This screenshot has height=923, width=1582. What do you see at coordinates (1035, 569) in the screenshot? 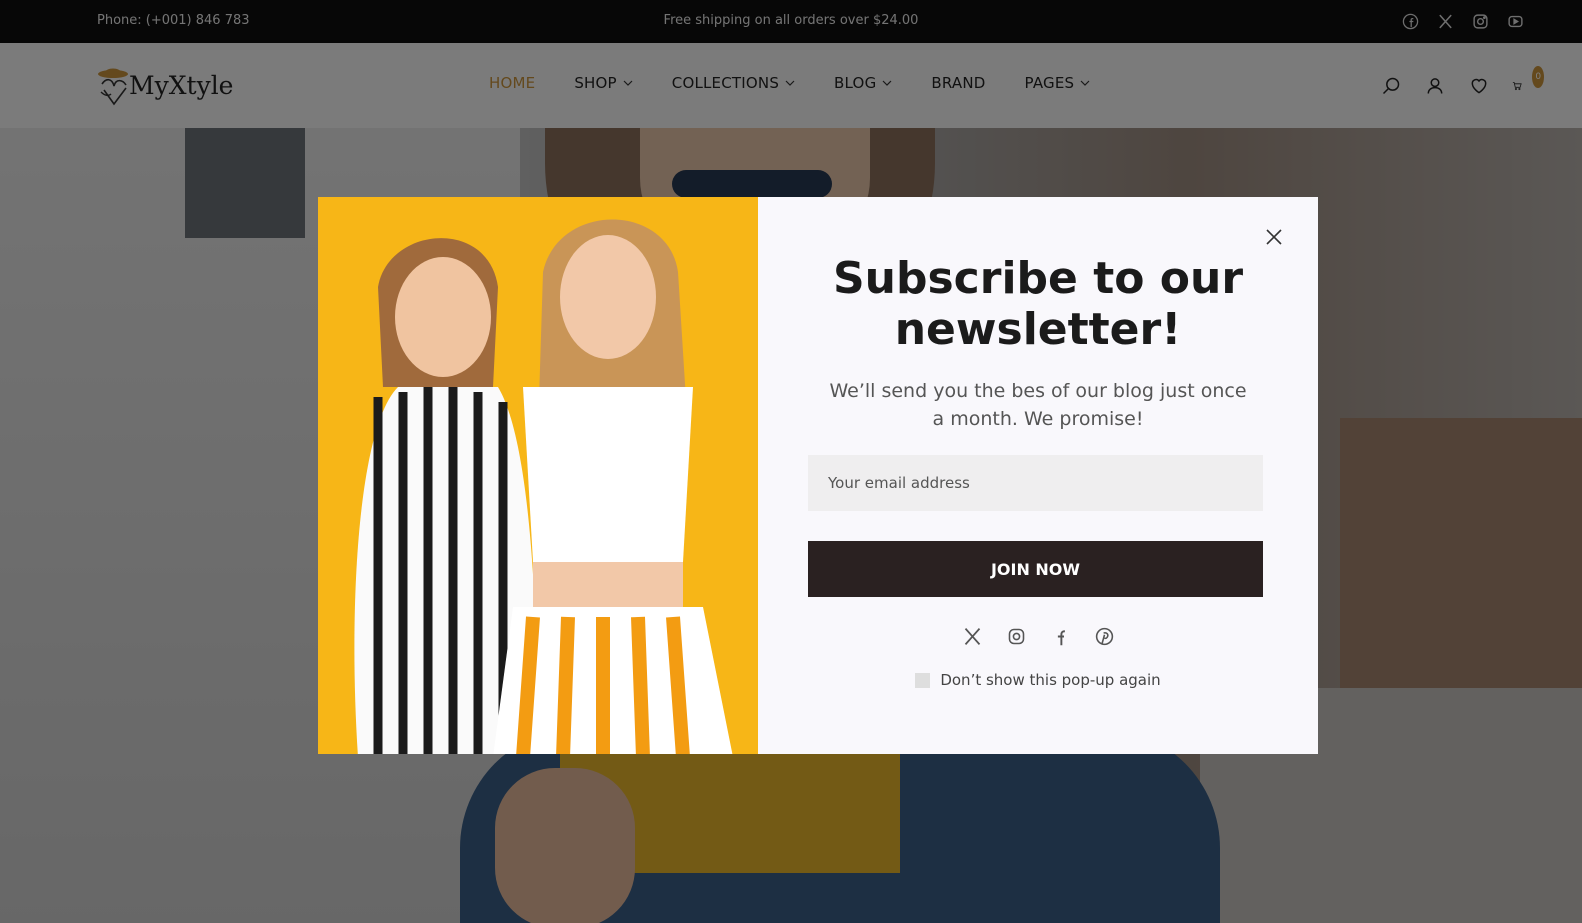
I see `join-now-button: JOIN NOW` at bounding box center [1035, 569].